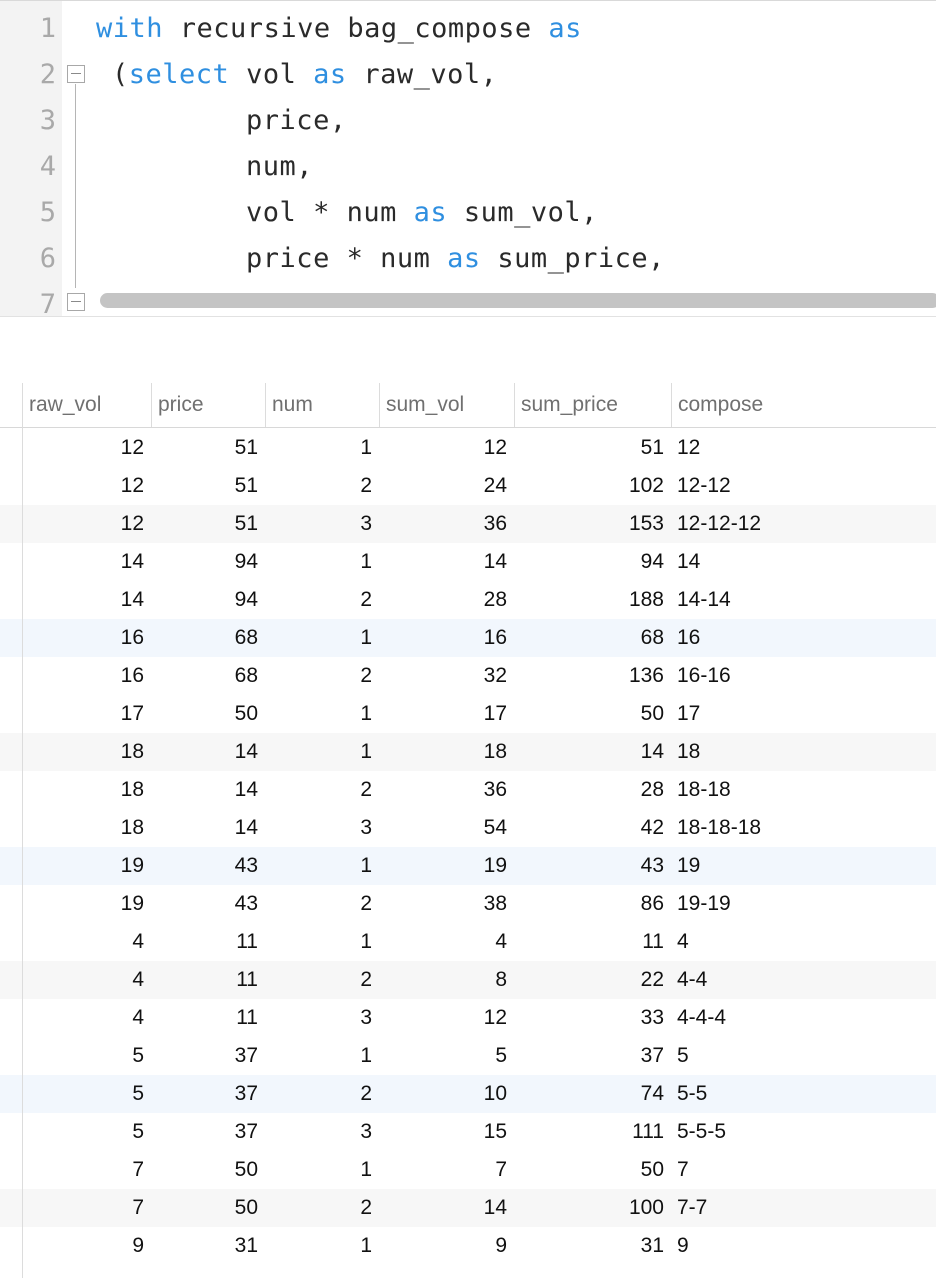  What do you see at coordinates (589, 866) in the screenshot?
I see `cell-sum-price: 43` at bounding box center [589, 866].